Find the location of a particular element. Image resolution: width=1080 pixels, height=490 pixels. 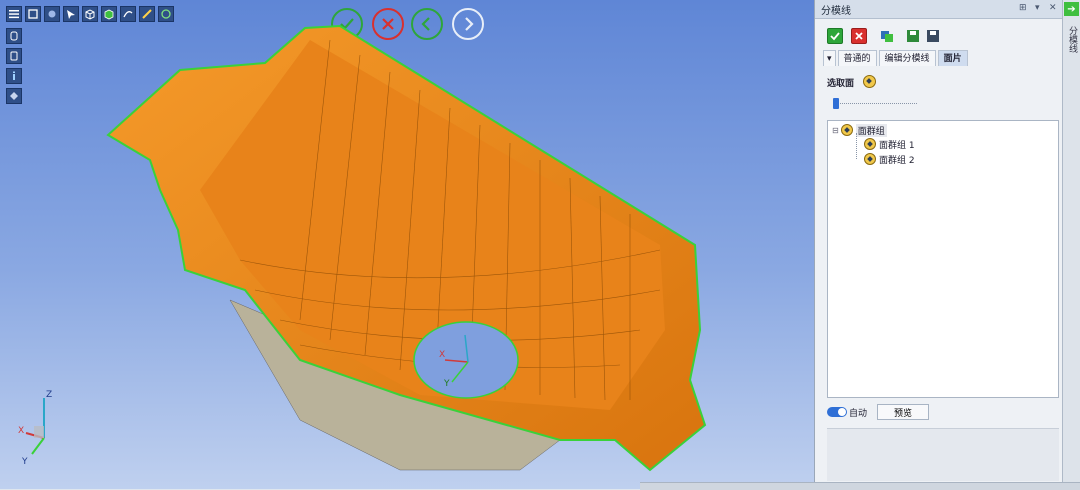

triad-y-label: Y is located at coordinates (25, 462).